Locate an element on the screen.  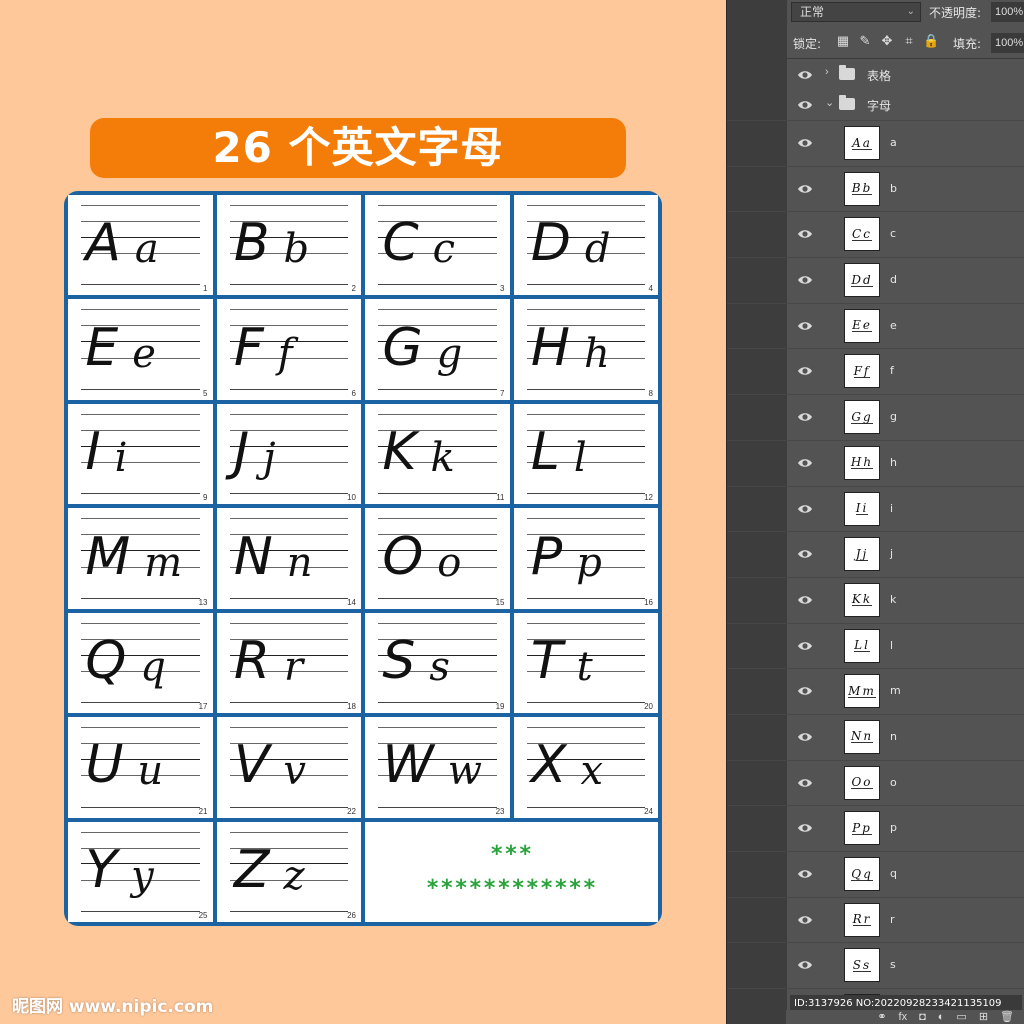
lock-row: 锁定: ▦ ✎ ✥ ⌗ 🔒 填充: 100% is located at coordinates (908, 43).